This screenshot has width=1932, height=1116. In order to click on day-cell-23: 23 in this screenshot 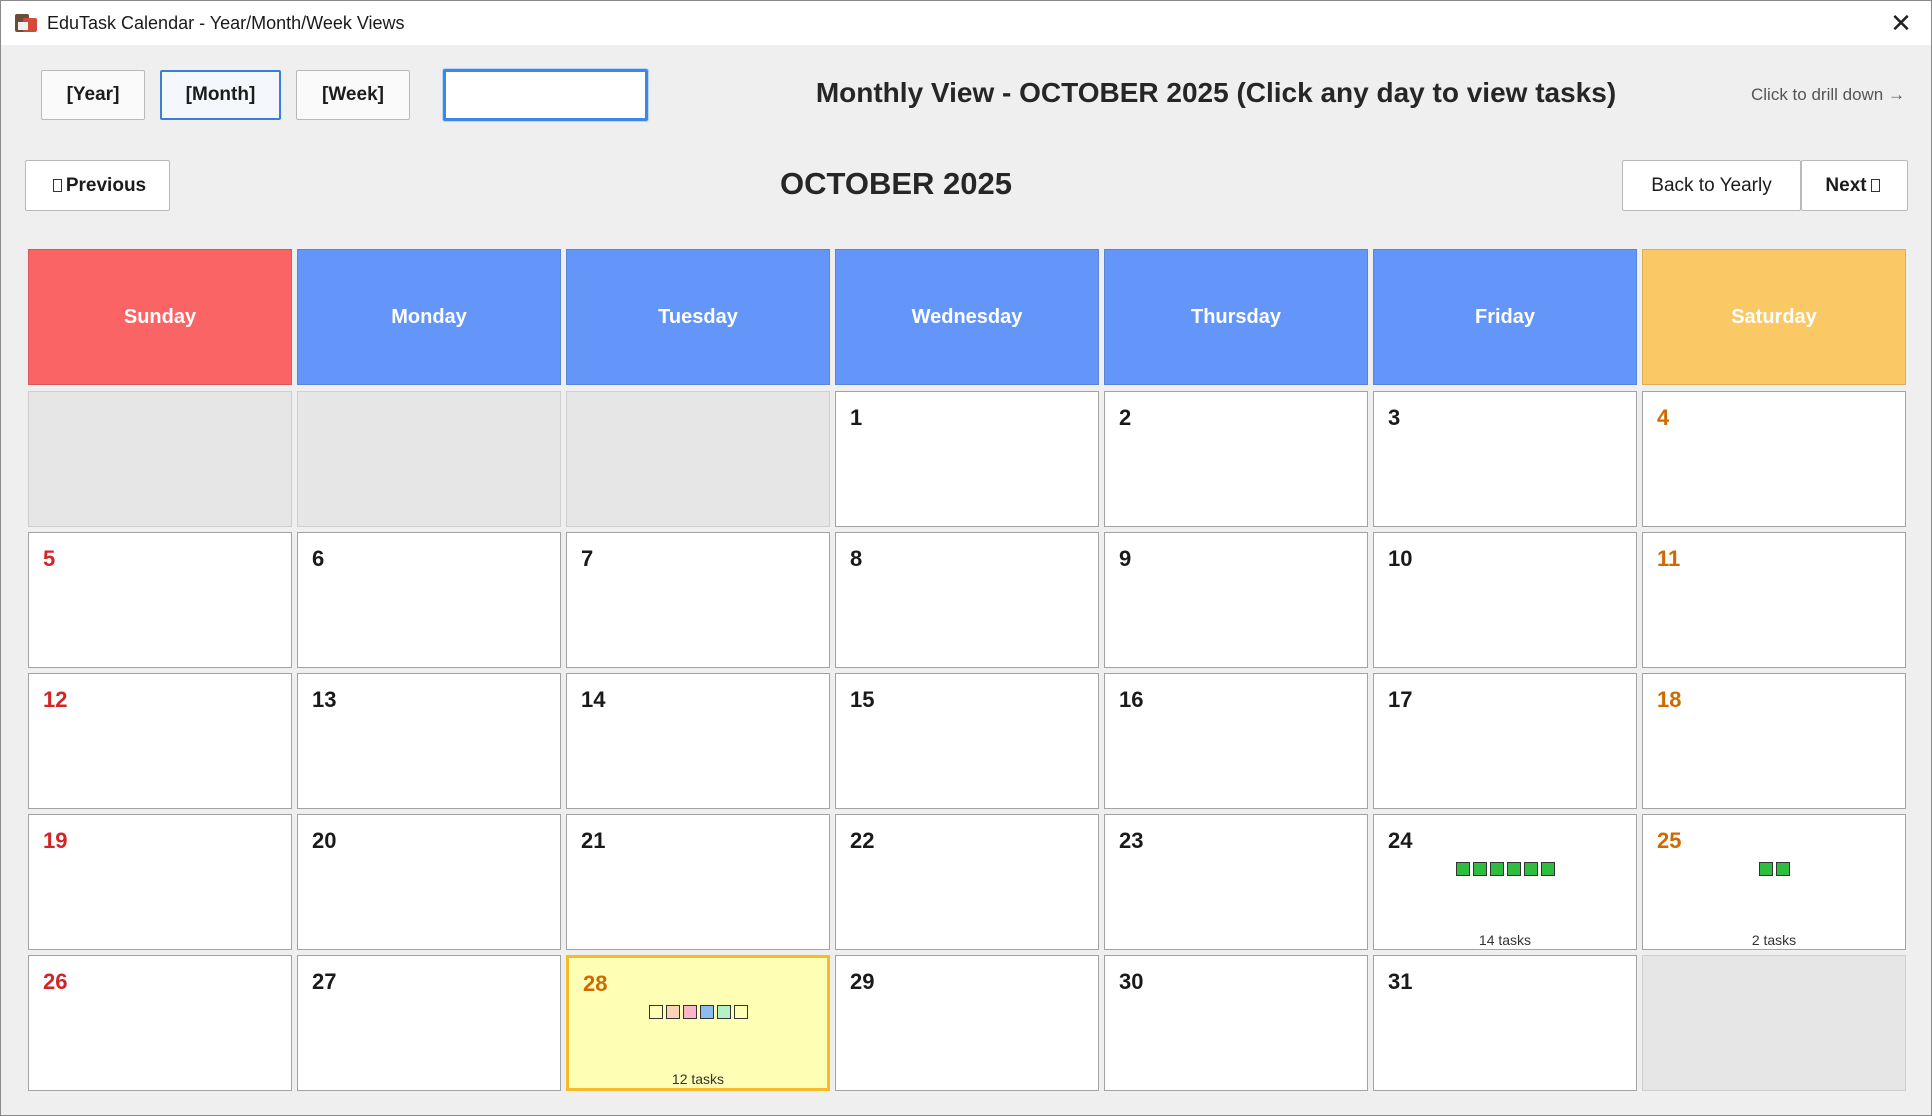, I will do `click(1236, 882)`.